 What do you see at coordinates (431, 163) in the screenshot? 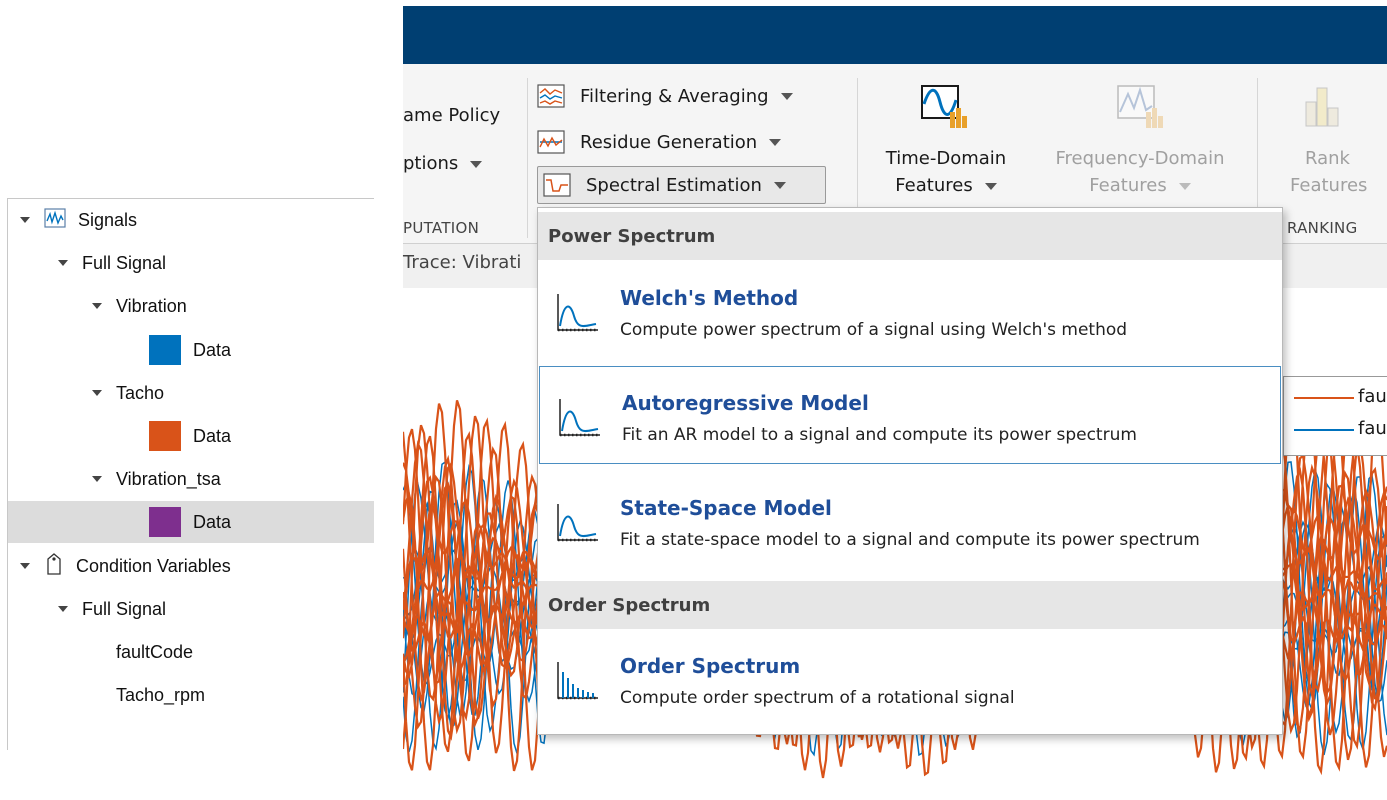
I see `options-label: ptions` at bounding box center [431, 163].